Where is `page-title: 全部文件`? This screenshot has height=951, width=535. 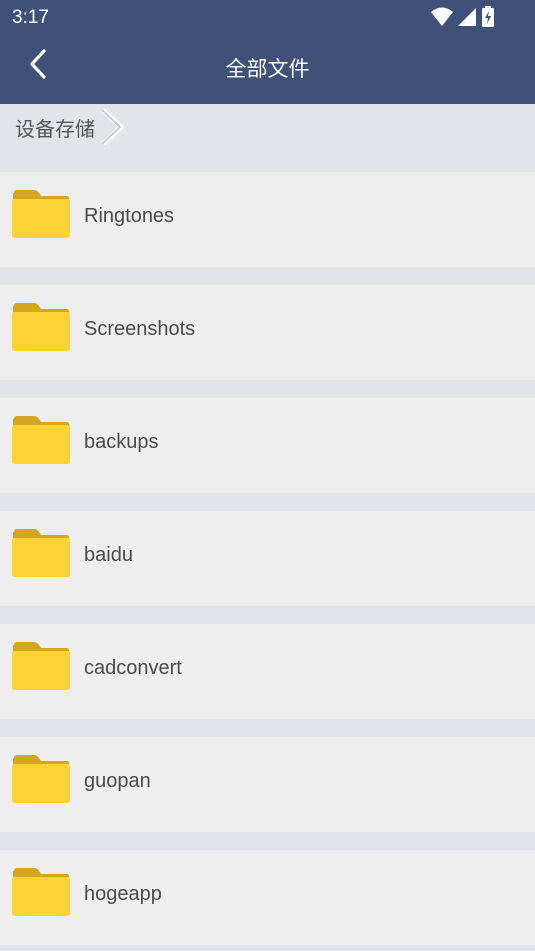 page-title: 全部文件 is located at coordinates (267, 69).